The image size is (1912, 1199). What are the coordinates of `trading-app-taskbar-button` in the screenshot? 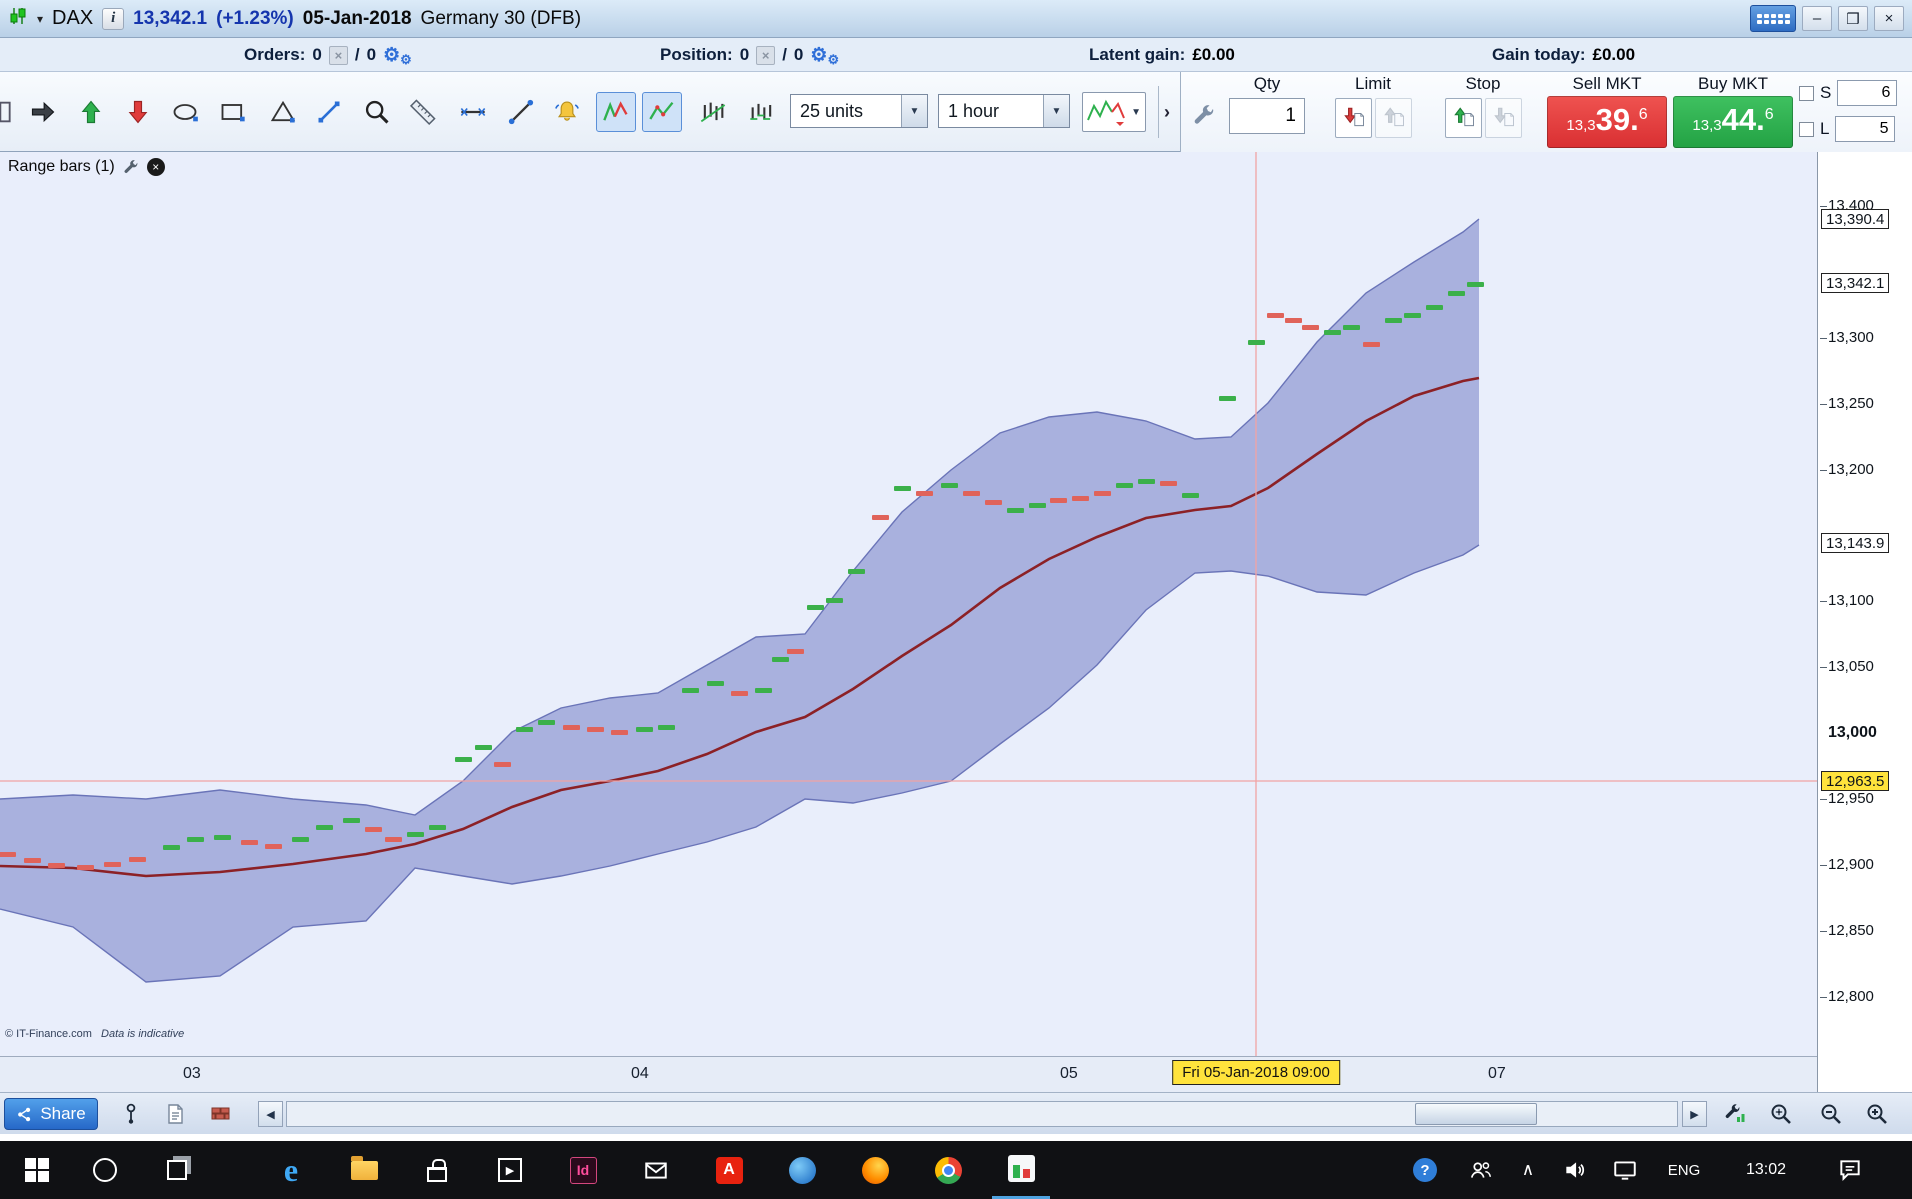 It's located at (1021, 1170).